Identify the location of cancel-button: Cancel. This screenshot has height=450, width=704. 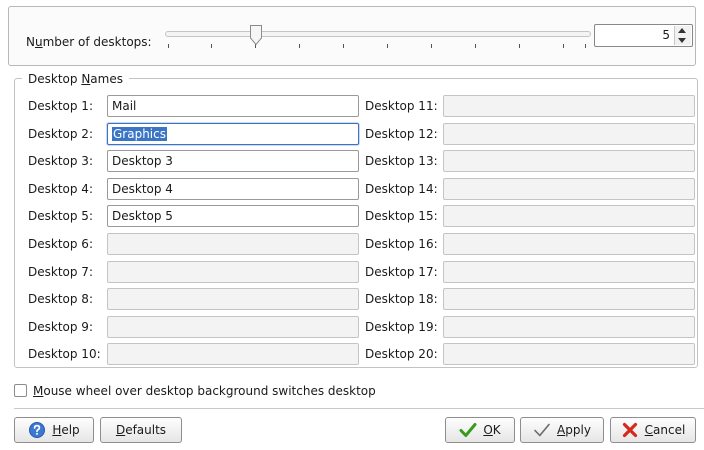
(653, 430).